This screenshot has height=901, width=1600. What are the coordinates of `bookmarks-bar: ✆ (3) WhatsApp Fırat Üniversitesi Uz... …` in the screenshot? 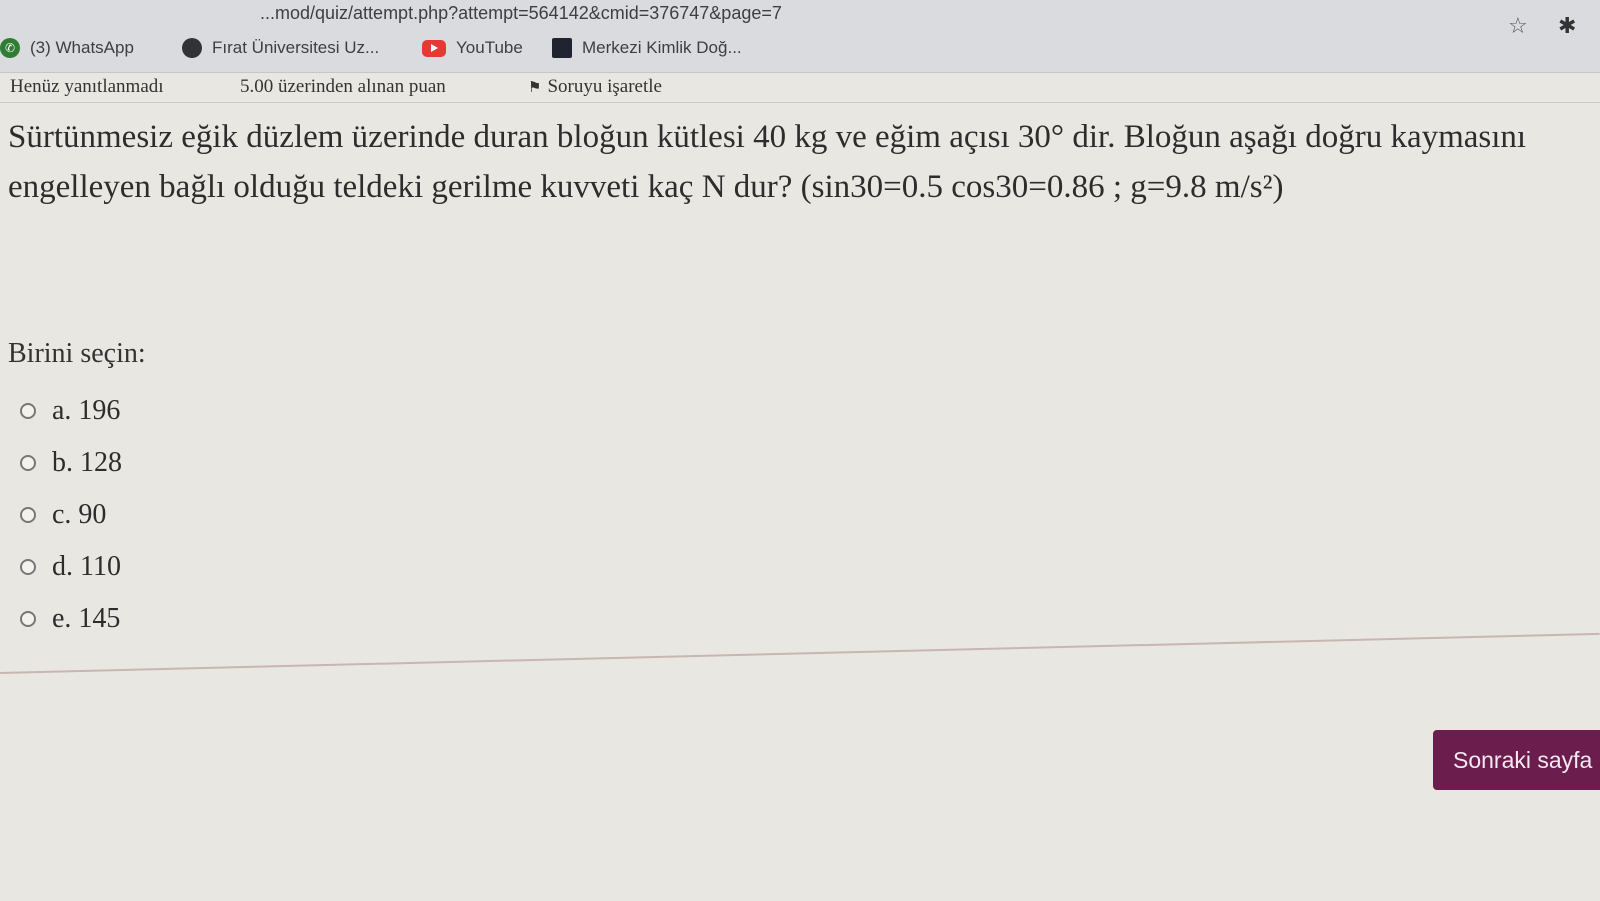 It's located at (800, 48).